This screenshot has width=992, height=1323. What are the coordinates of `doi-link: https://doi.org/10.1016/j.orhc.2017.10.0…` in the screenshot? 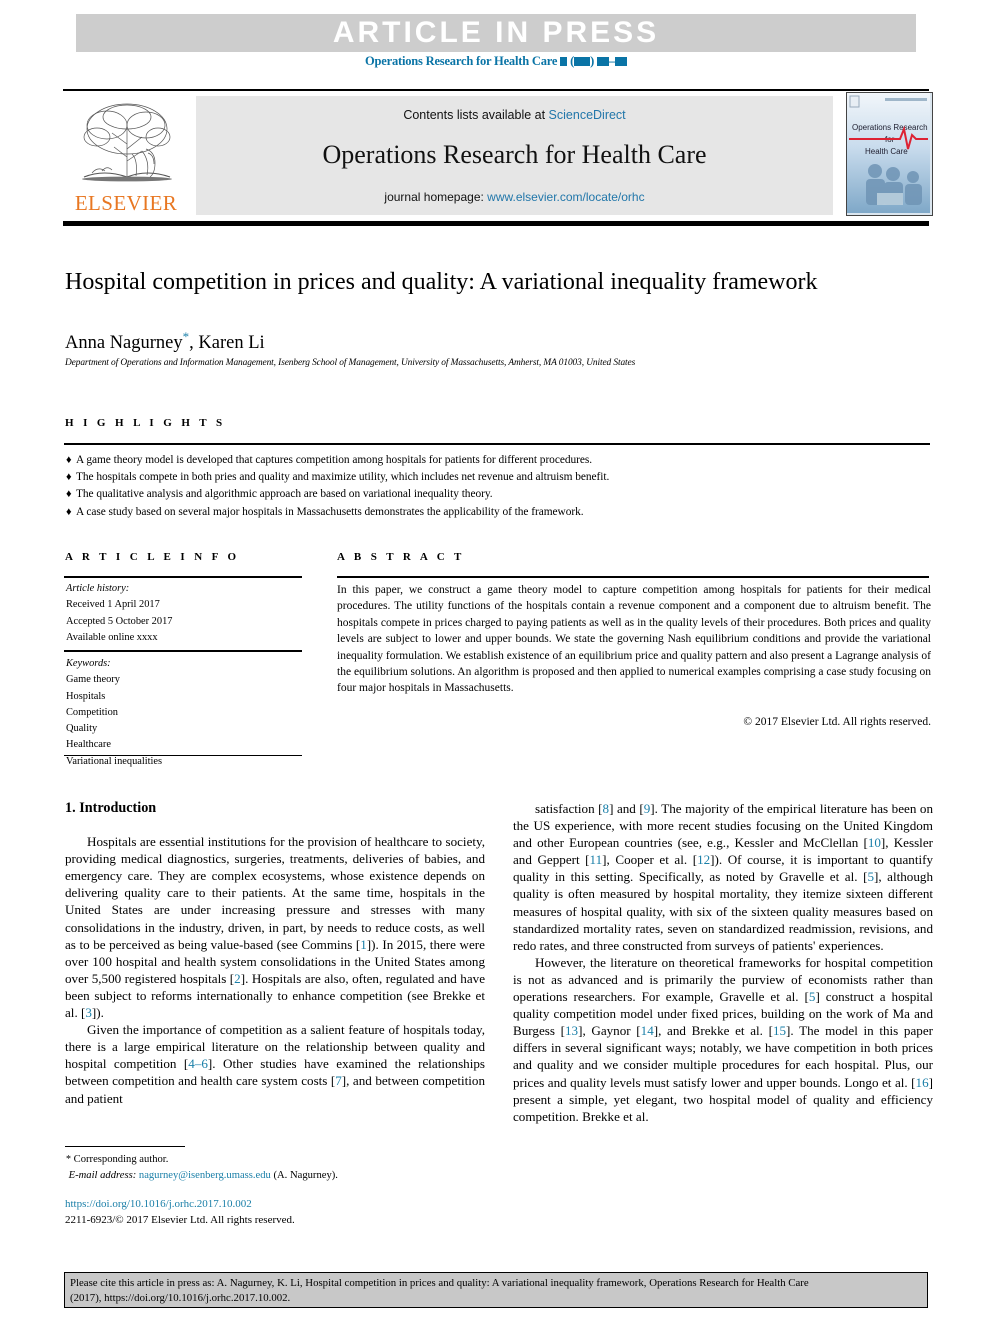 It's located at (280, 1205).